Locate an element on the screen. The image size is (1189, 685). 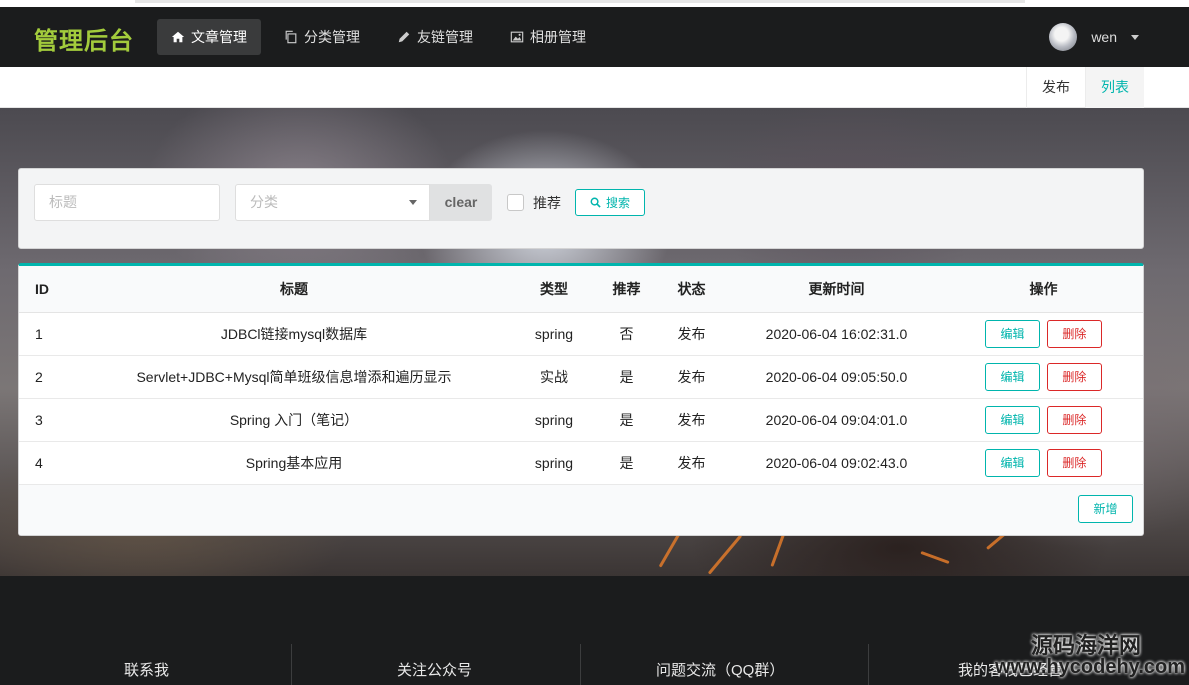
nav-category-management: 分类管理 is located at coordinates (322, 37).